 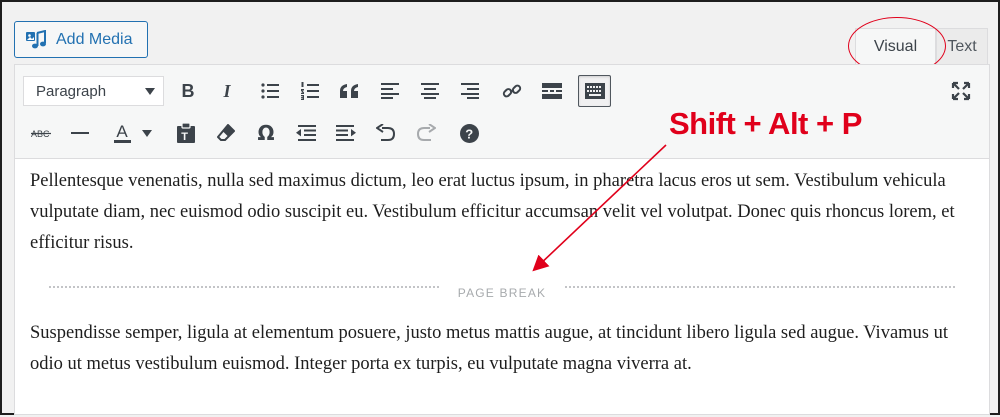 I want to click on read-more-button, so click(x=552, y=91).